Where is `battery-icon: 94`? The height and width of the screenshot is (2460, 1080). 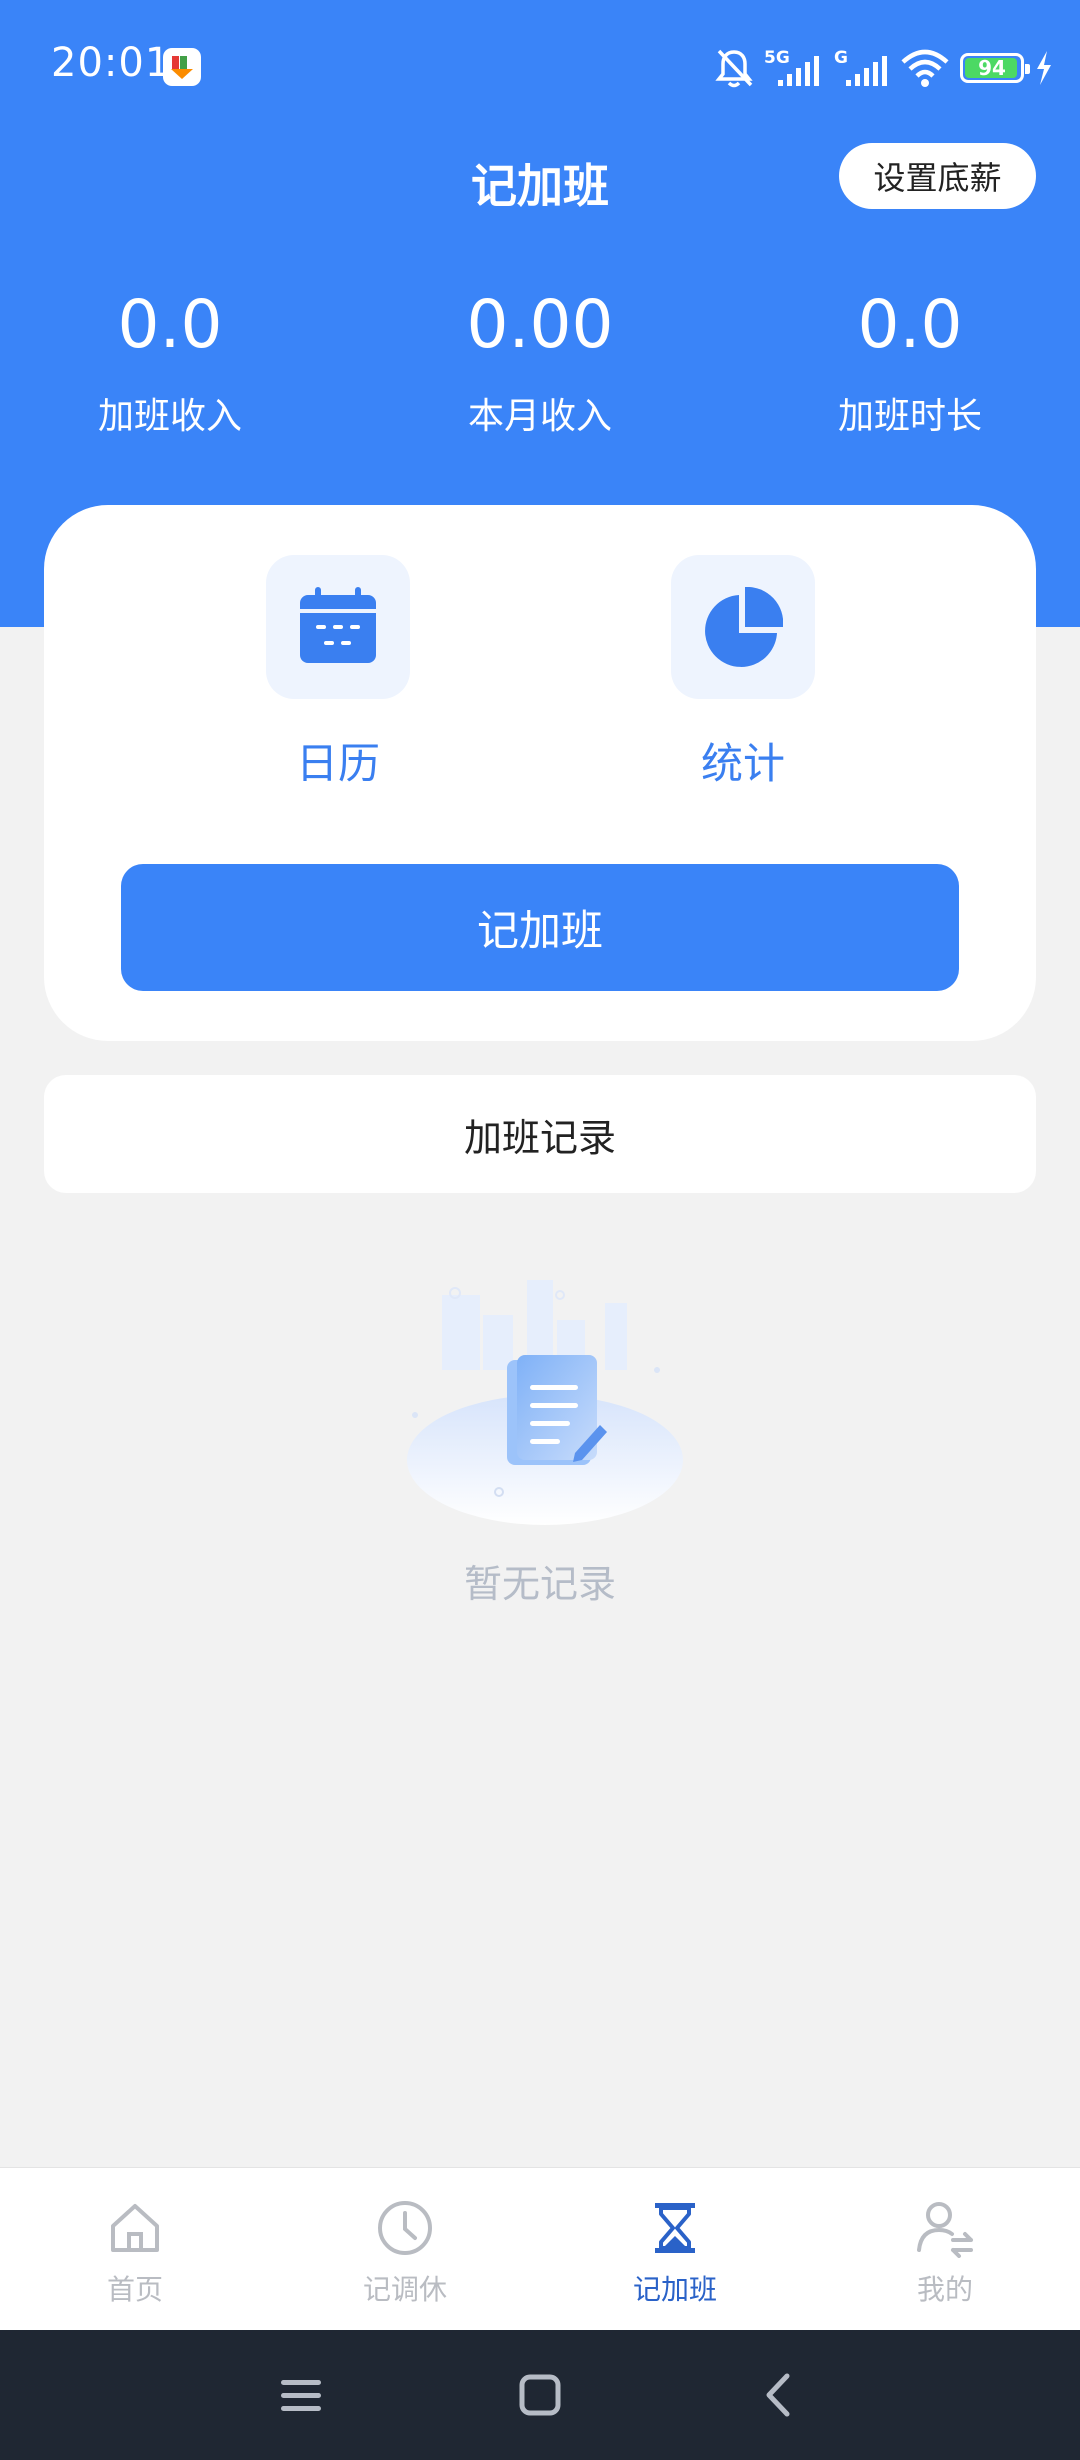 battery-icon: 94 is located at coordinates (995, 68).